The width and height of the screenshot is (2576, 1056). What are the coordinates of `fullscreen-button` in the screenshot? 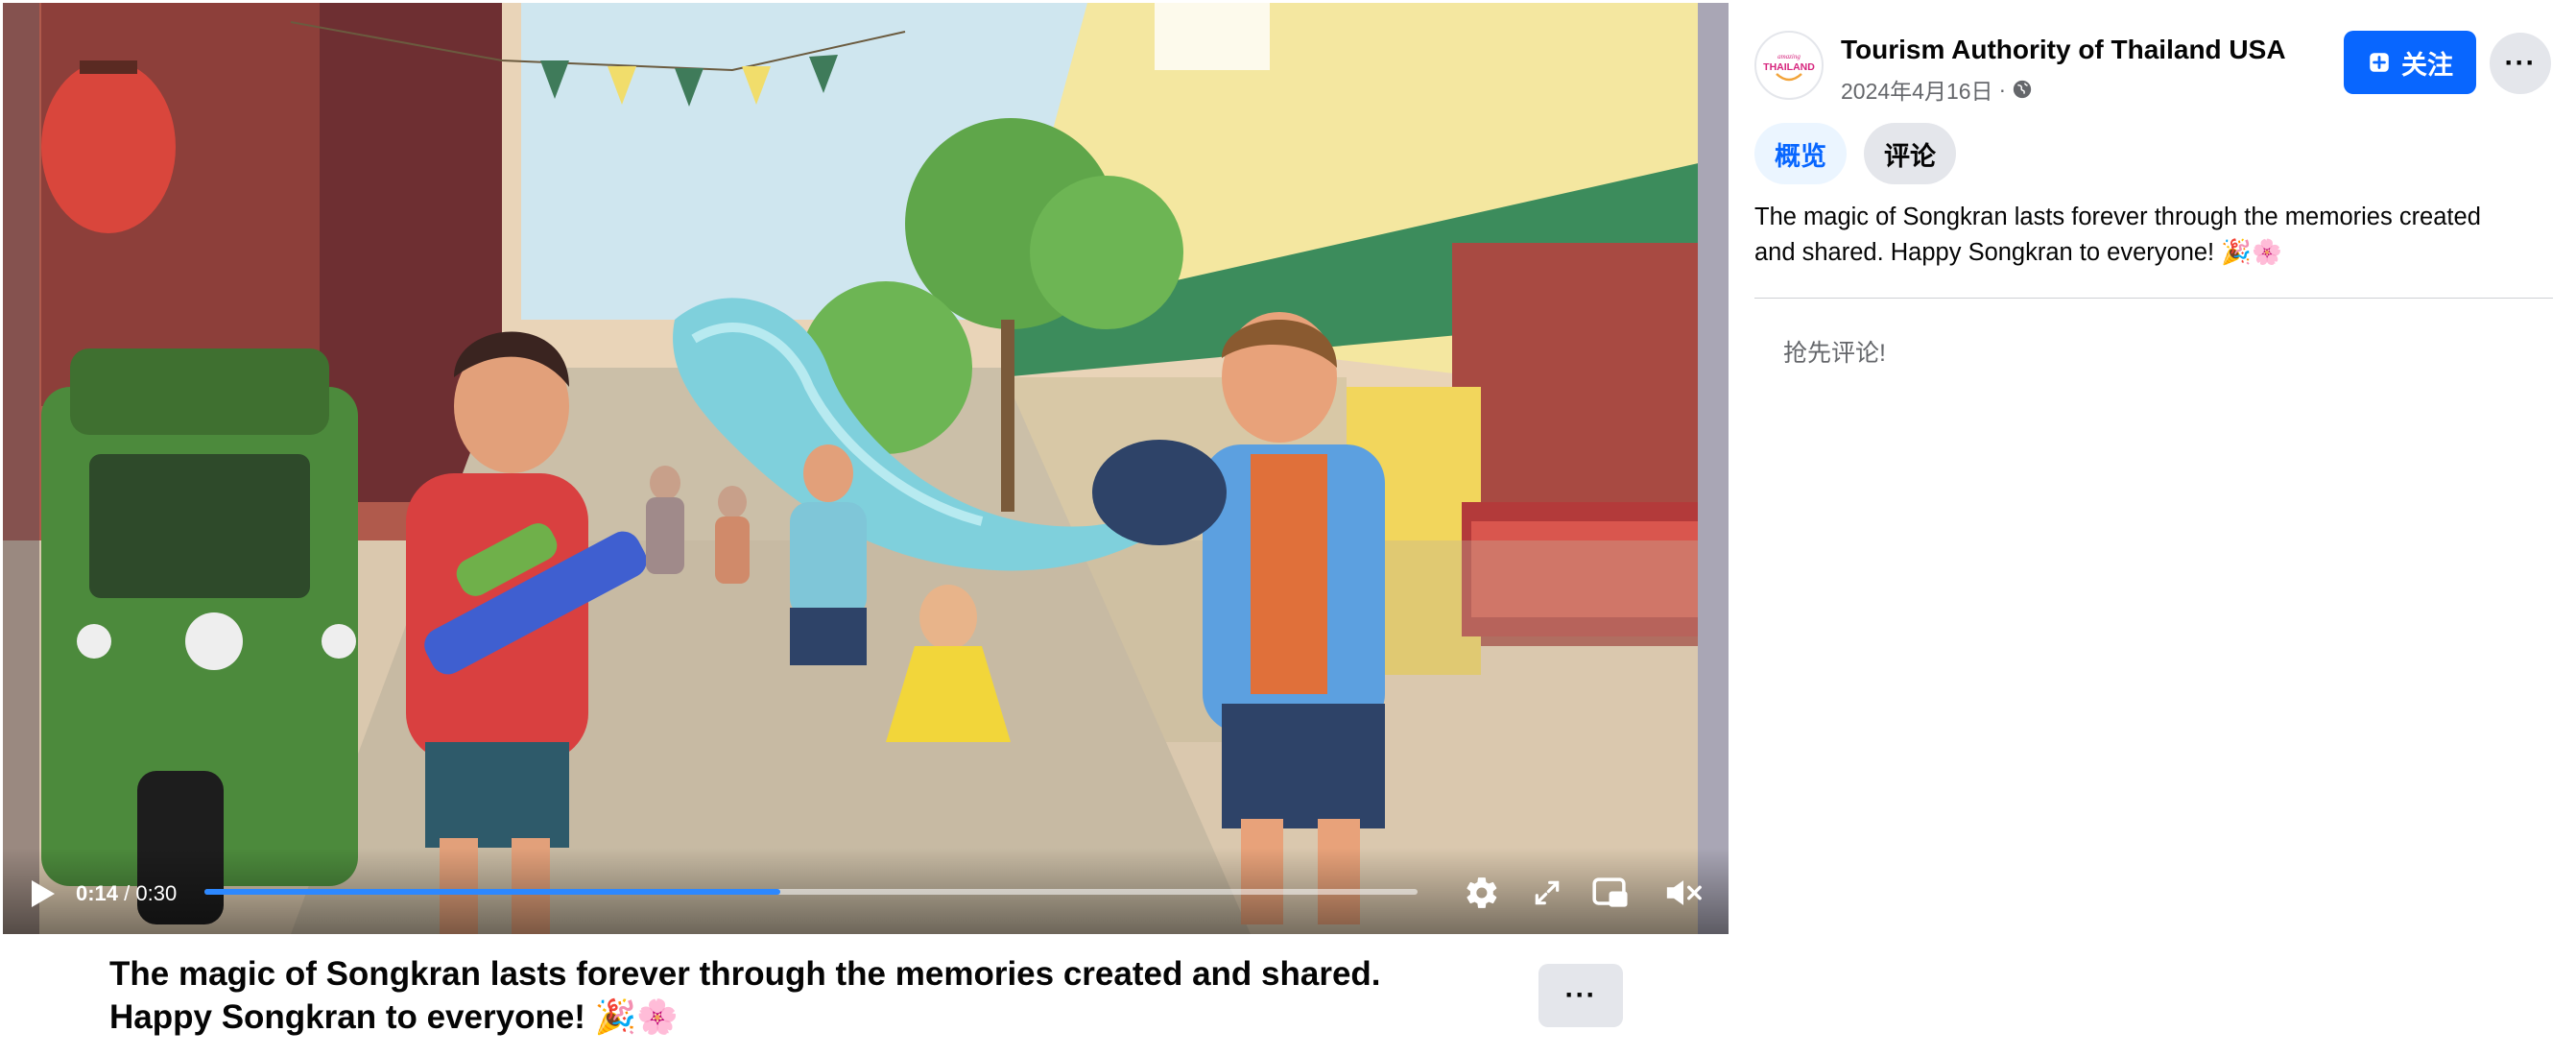 It's located at (1547, 893).